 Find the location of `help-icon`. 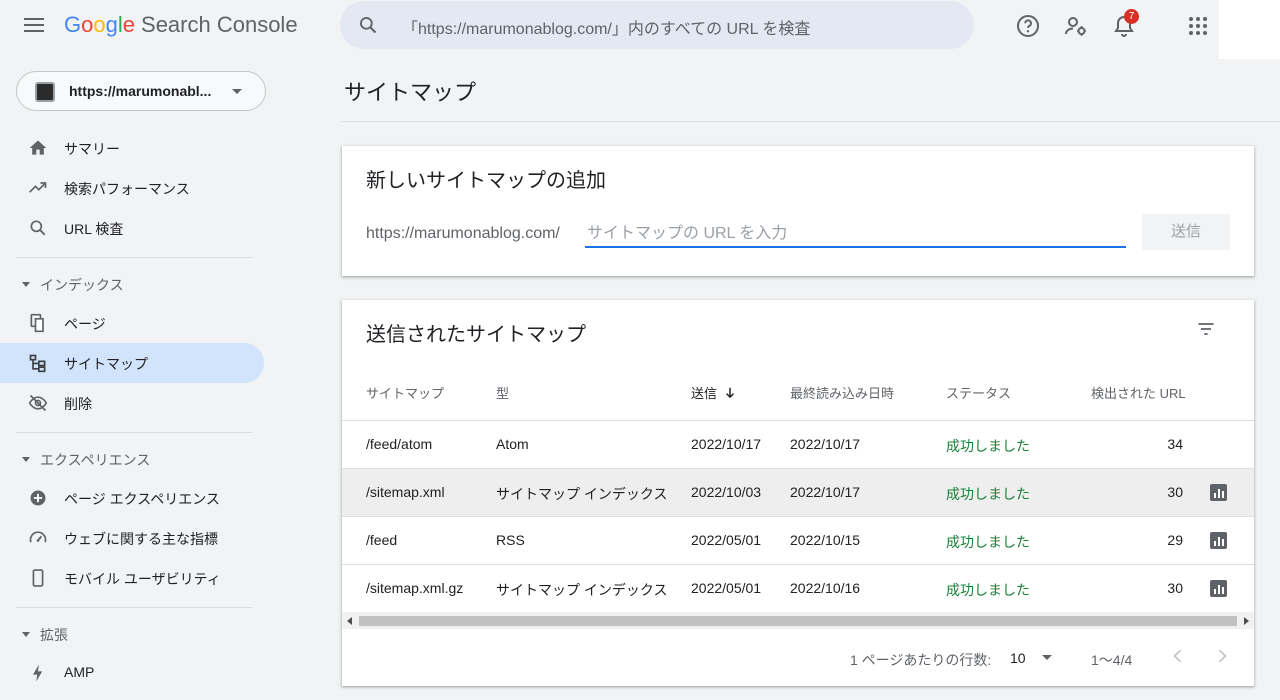

help-icon is located at coordinates (1028, 26).